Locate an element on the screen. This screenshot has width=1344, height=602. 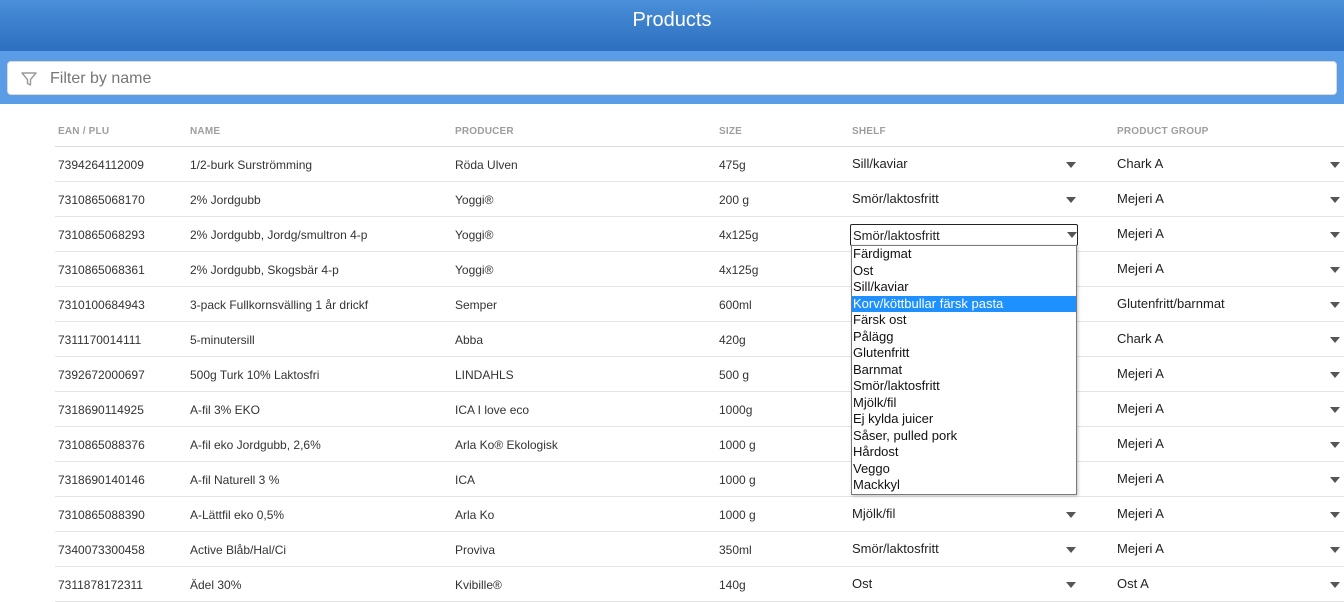
ean-cell: 7340073300458 is located at coordinates (101, 550).